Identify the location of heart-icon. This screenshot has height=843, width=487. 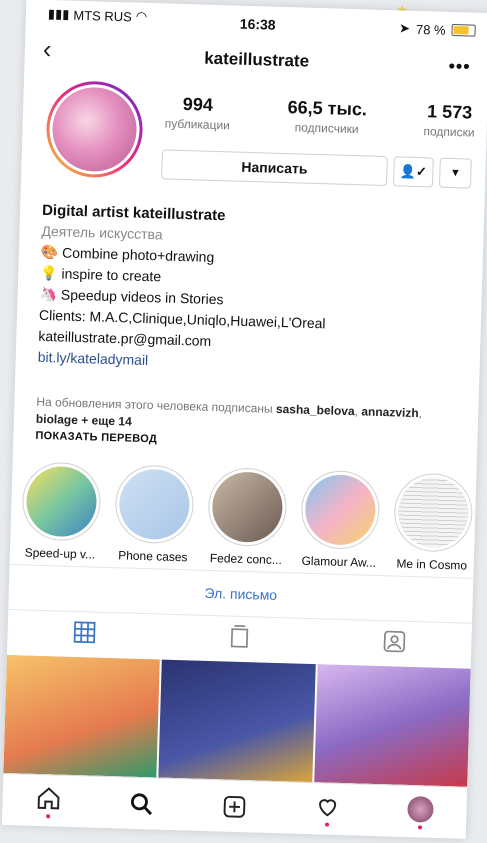
(327, 807).